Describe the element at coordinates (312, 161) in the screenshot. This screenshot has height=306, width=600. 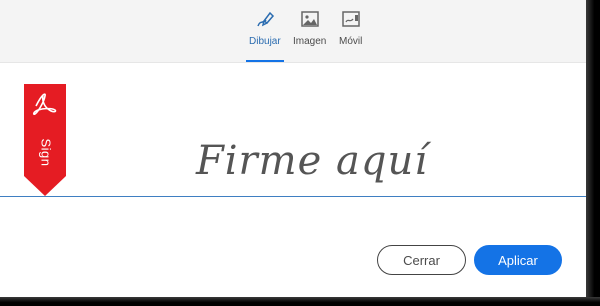
I see `signature-placeholder: Firme aquí` at that location.